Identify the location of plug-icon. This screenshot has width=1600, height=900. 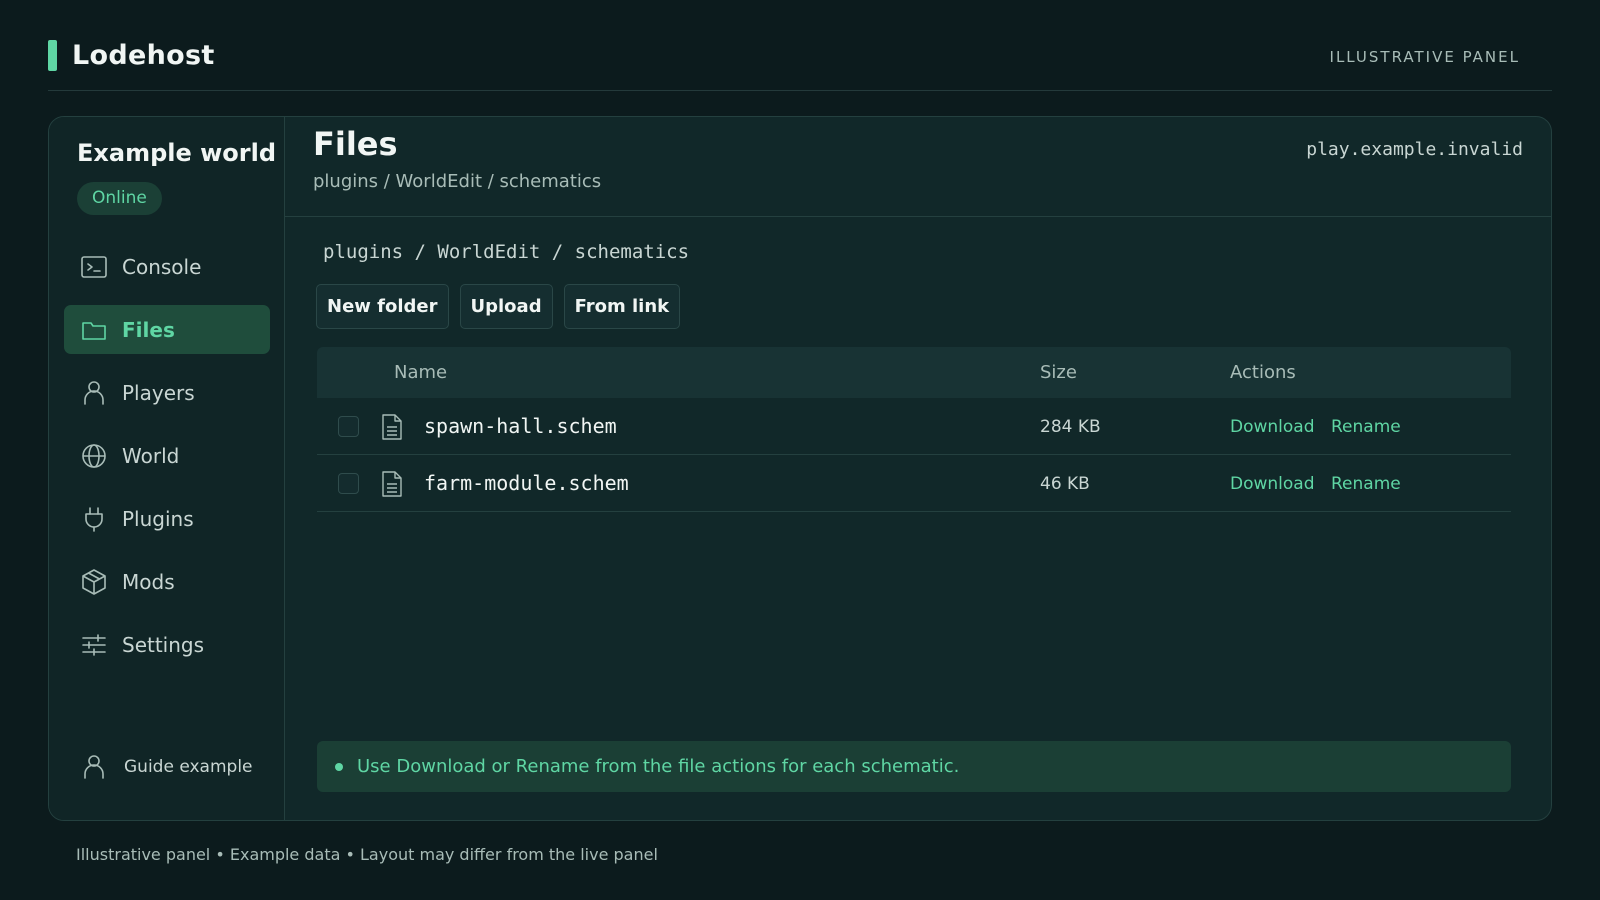
(94, 519).